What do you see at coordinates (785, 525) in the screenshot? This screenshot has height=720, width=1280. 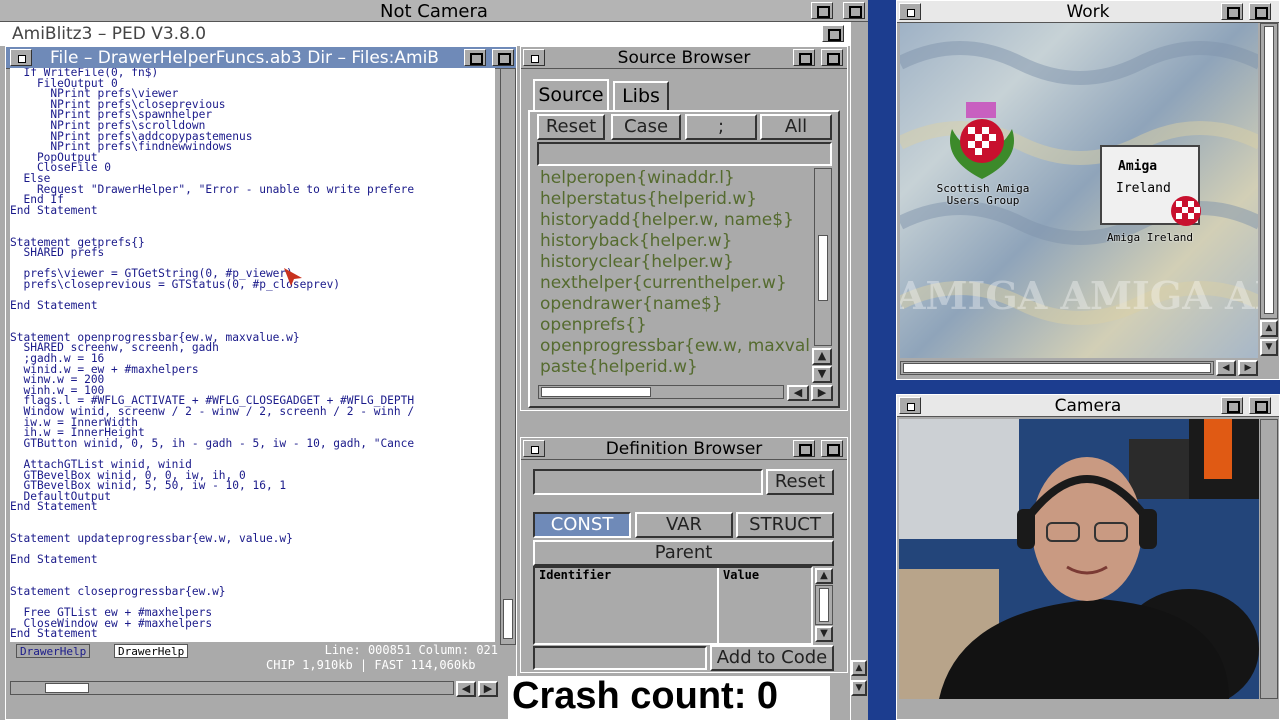 I see `struct-tab: STRUCT` at bounding box center [785, 525].